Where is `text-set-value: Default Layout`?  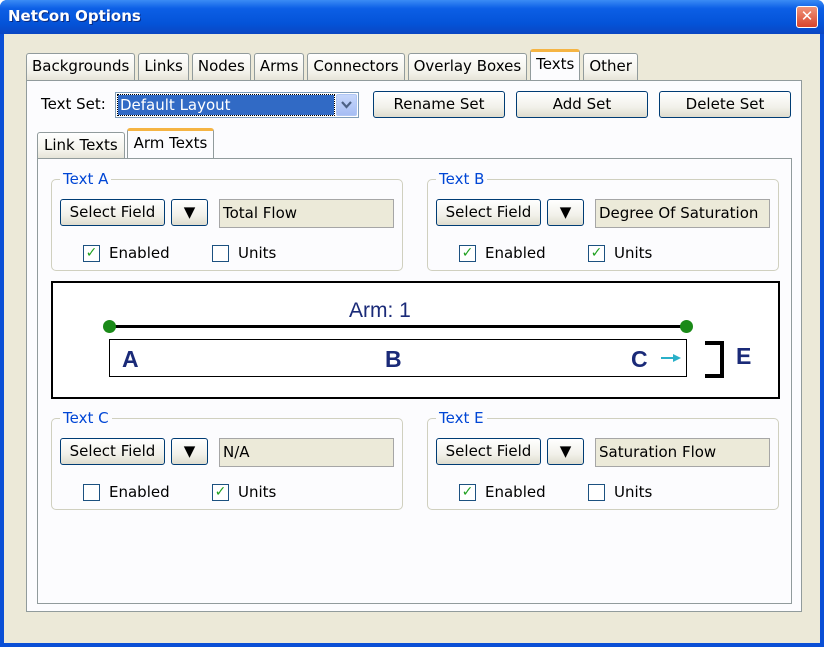 text-set-value: Default Layout is located at coordinates (226, 105).